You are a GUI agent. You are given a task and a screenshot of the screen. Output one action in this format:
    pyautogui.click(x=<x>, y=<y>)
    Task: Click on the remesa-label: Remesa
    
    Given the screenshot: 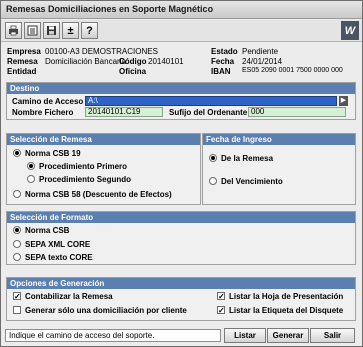 What is the action you would take?
    pyautogui.click(x=22, y=61)
    